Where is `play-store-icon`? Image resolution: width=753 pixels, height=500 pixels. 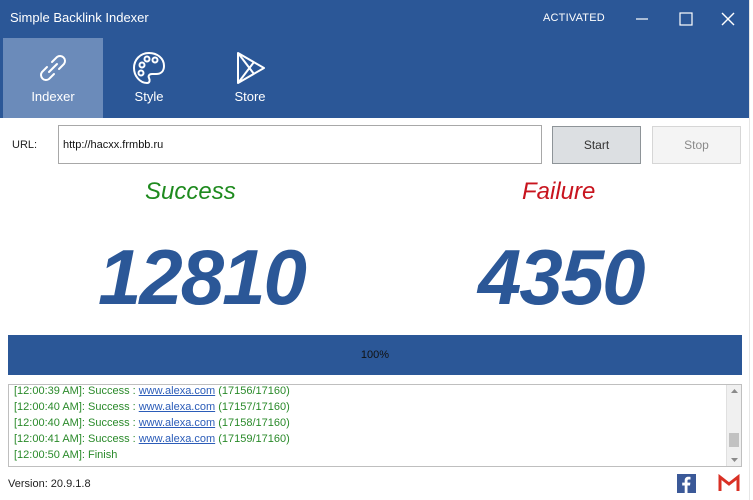 play-store-icon is located at coordinates (251, 68).